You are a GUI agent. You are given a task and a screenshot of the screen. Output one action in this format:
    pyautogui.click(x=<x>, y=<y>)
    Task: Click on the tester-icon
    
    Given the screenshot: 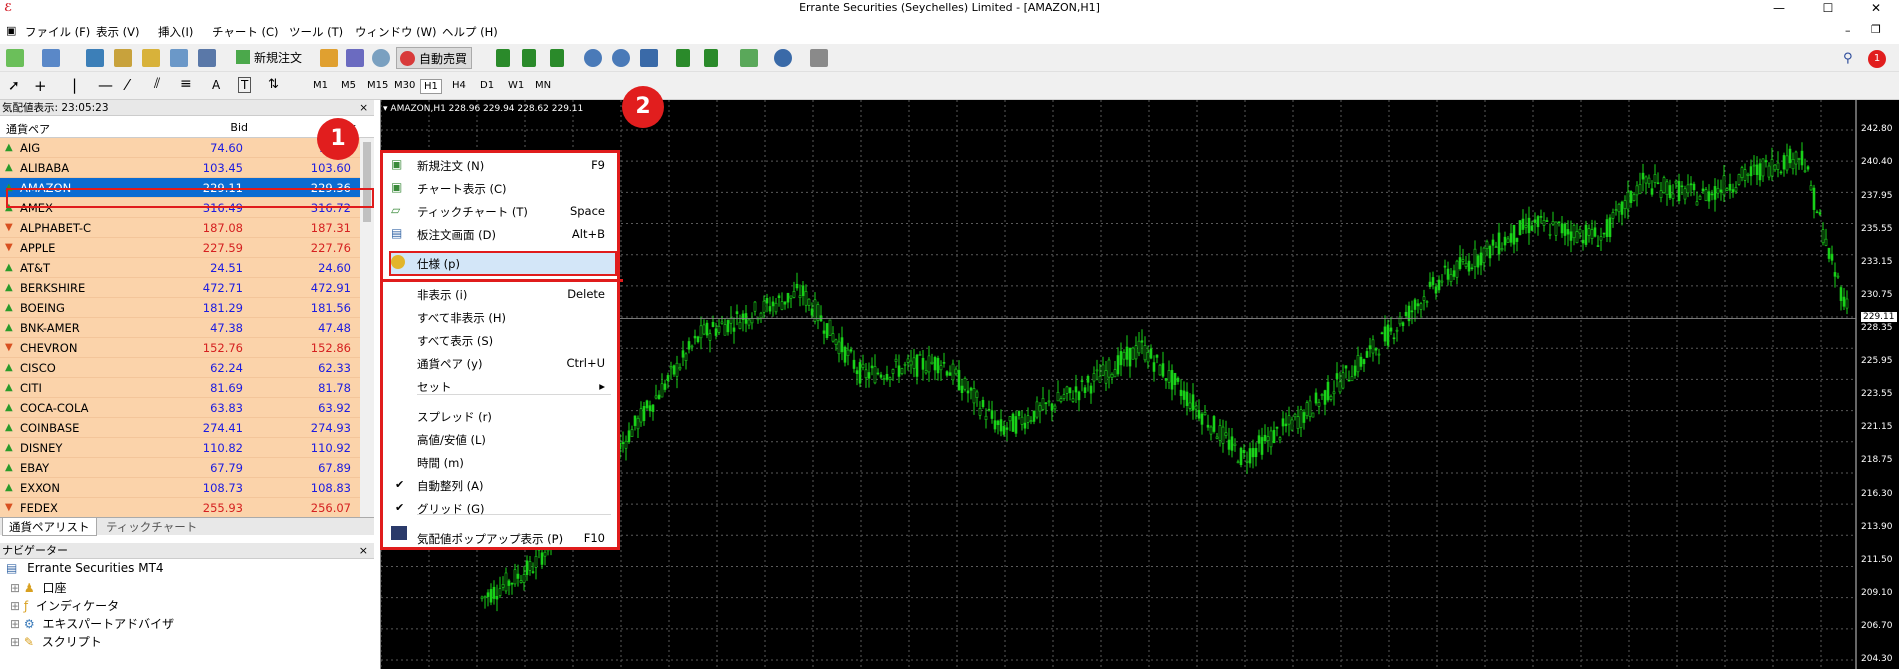 What is the action you would take?
    pyautogui.click(x=207, y=58)
    